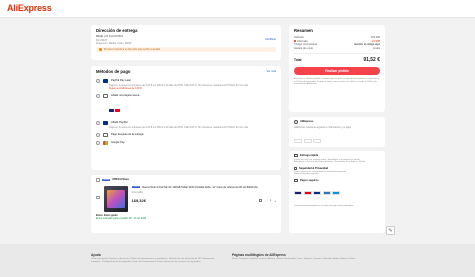  Describe the element at coordinates (100, 49) in the screenshot. I see `warning-icon` at that location.